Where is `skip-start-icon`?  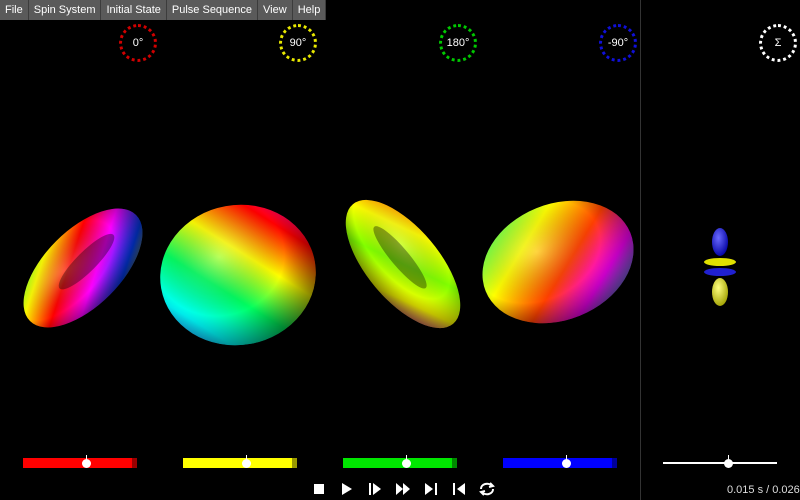
skip-start-icon is located at coordinates (459, 489).